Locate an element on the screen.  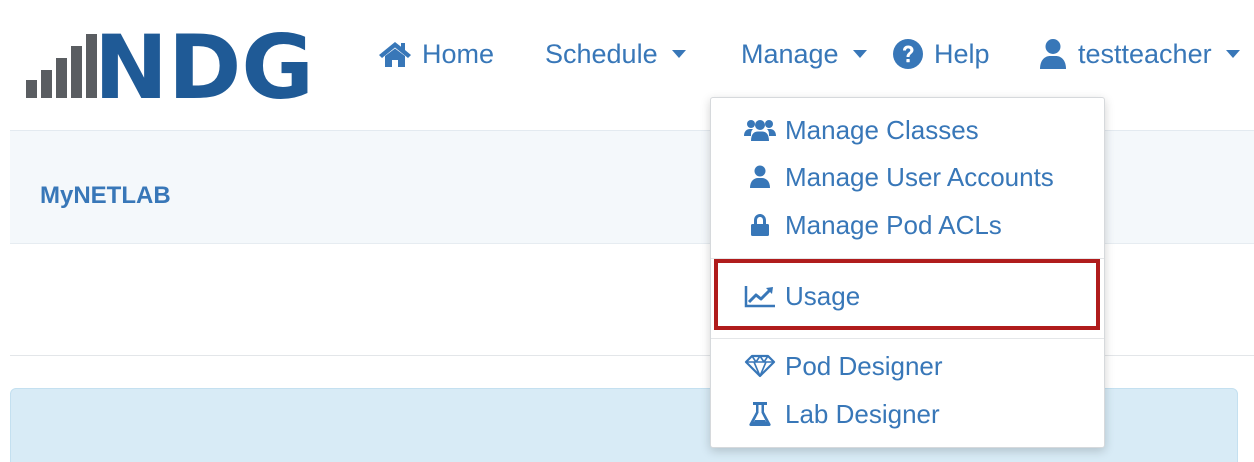
nav-manage: Manage is located at coordinates (804, 54).